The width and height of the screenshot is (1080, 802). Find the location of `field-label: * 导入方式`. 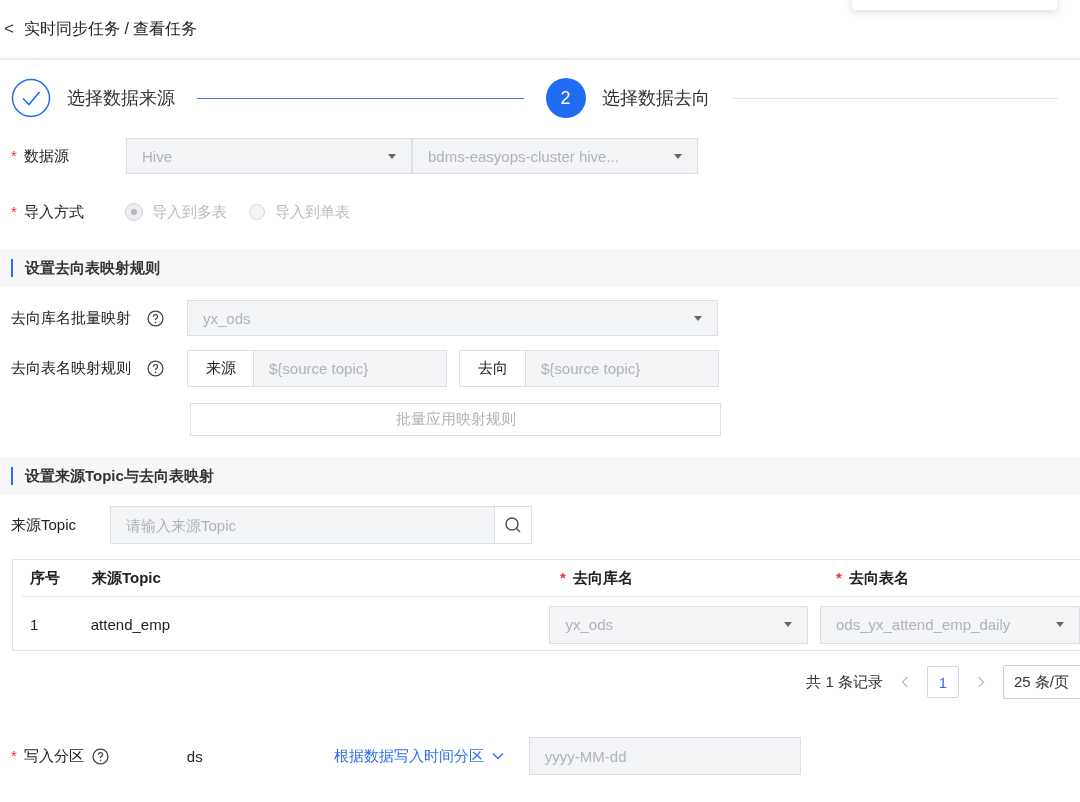

field-label: * 导入方式 is located at coordinates (47, 212).